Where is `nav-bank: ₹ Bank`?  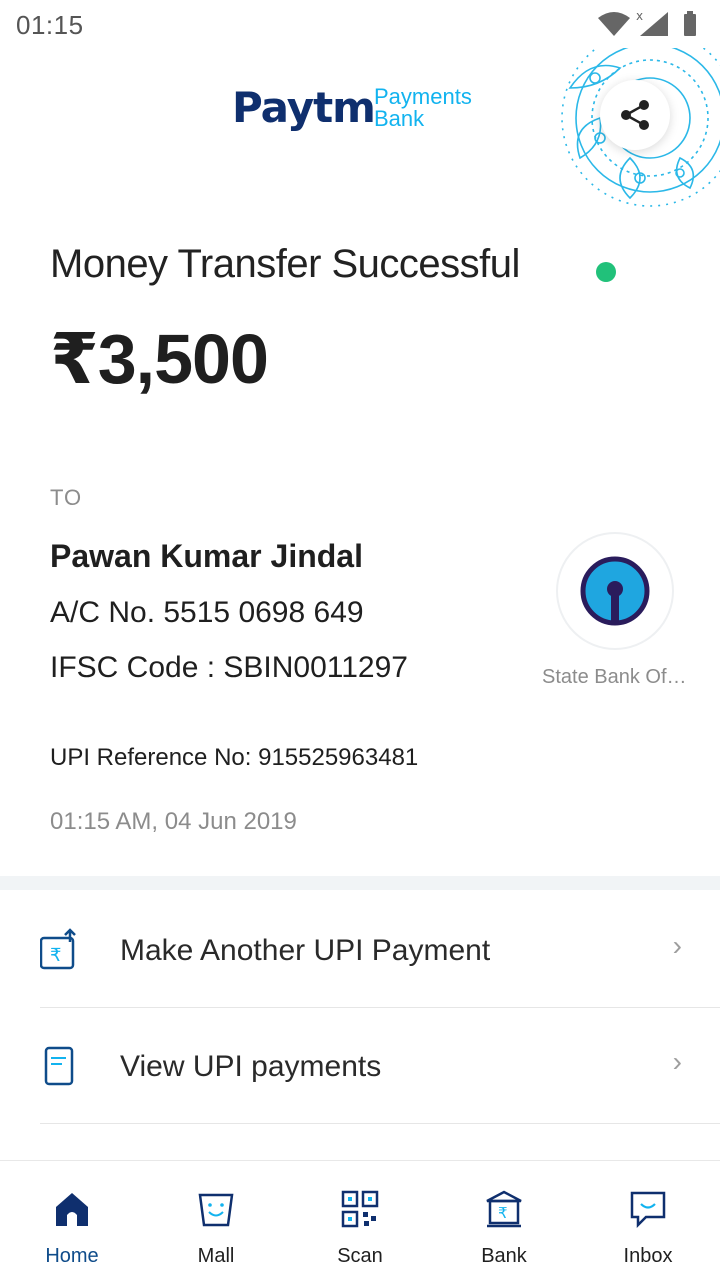 nav-bank: ₹ Bank is located at coordinates (504, 1220).